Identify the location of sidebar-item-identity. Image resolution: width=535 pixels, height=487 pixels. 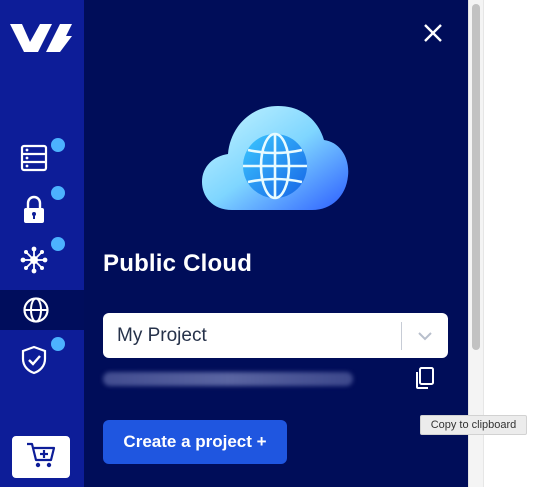
(42, 360).